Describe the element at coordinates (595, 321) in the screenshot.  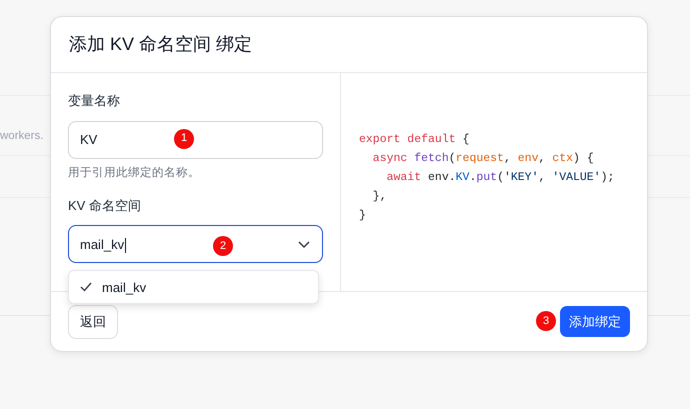
I see `add-binding-button: 添加绑定` at that location.